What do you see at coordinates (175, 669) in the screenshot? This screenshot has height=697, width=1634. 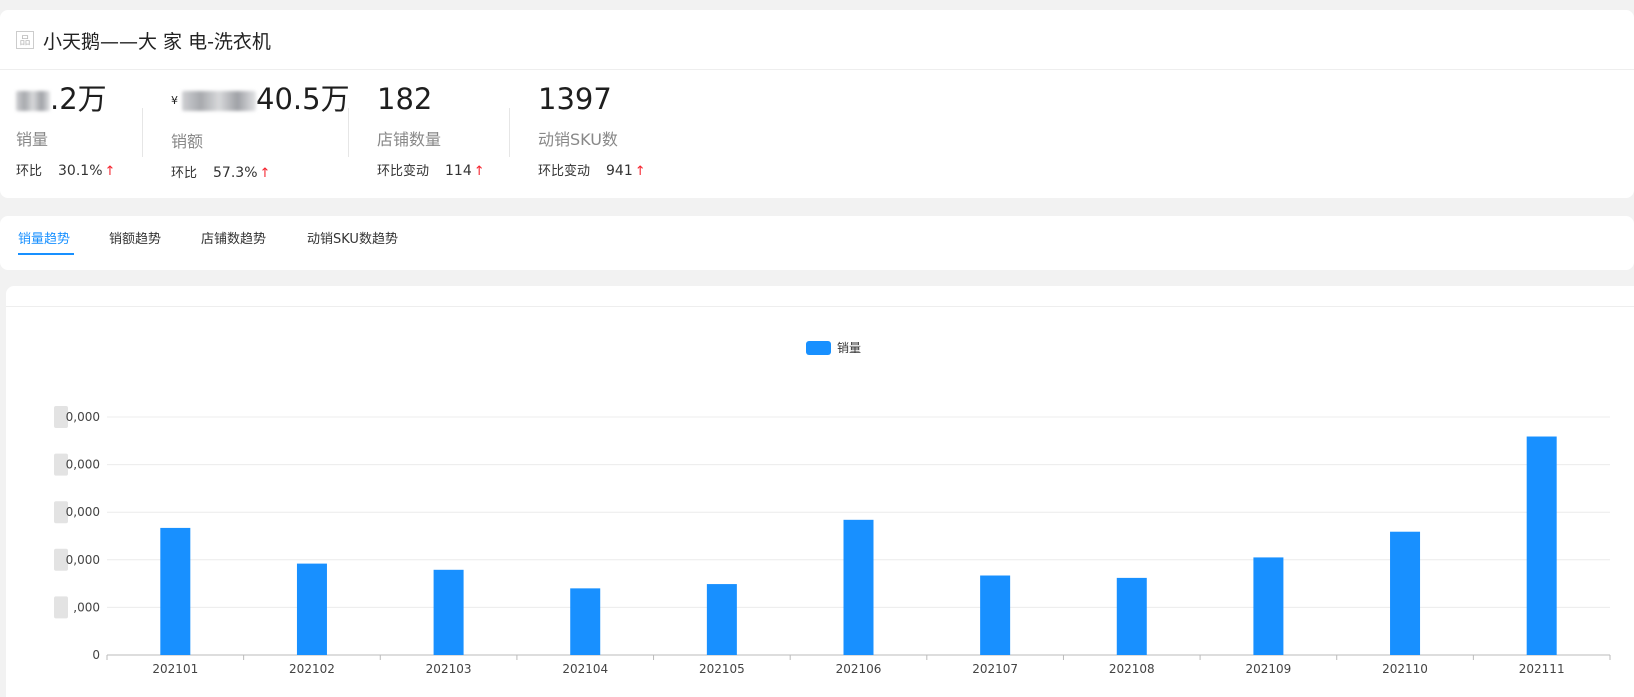 I see `x-tick-label: 202101` at bounding box center [175, 669].